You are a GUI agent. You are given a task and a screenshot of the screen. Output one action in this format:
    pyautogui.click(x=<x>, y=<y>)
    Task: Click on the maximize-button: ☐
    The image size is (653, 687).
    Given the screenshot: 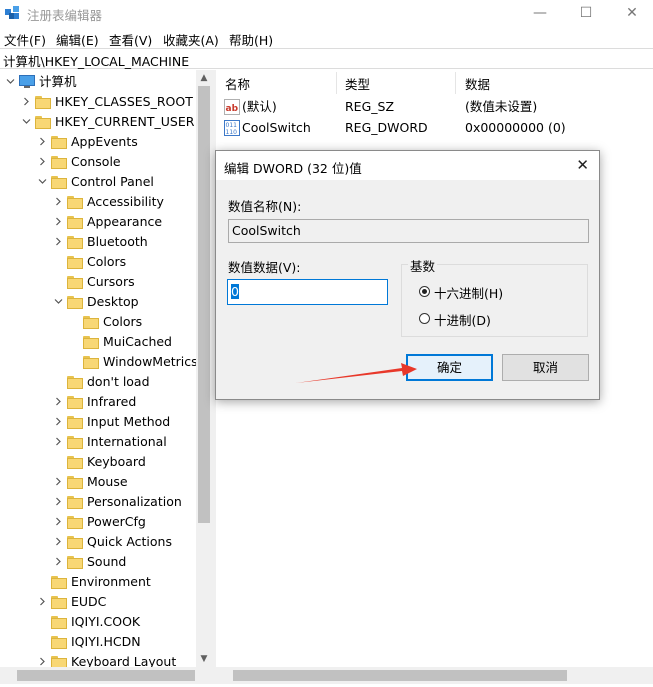 What is the action you would take?
    pyautogui.click(x=586, y=13)
    